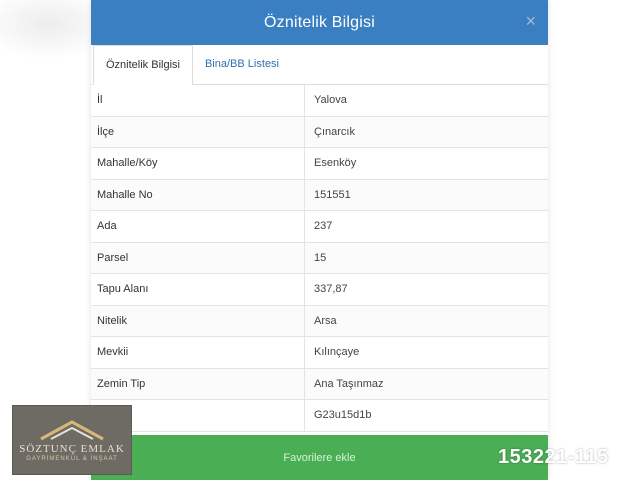 Image resolution: width=640 pixels, height=480 pixels. I want to click on table-row: Zemin Tip Ana Taşınmaz, so click(319, 384).